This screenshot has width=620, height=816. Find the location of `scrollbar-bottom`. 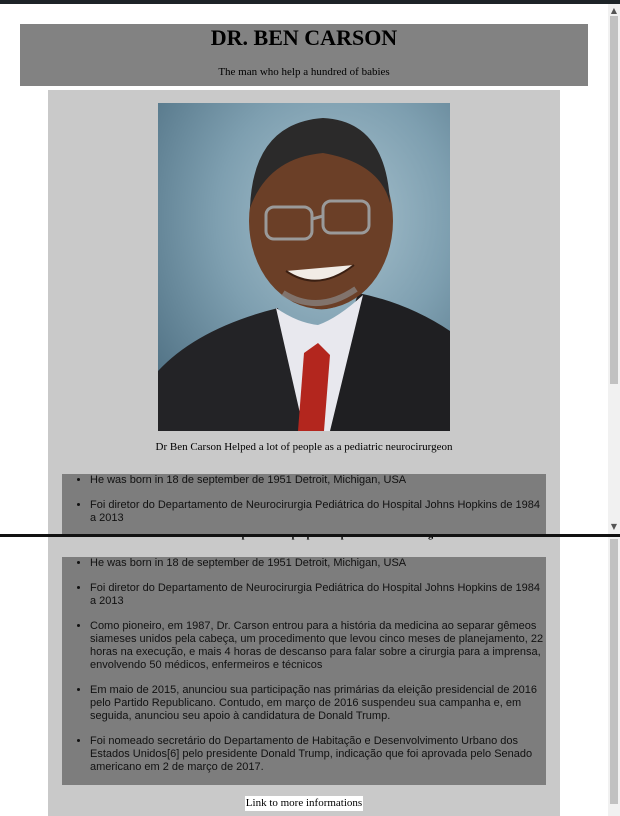

scrollbar-bottom is located at coordinates (614, 676).